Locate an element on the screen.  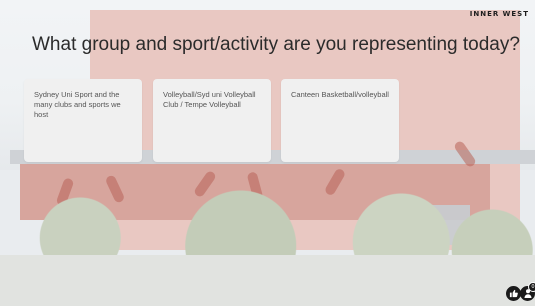
thumbs-up-icon is located at coordinates (513, 294).